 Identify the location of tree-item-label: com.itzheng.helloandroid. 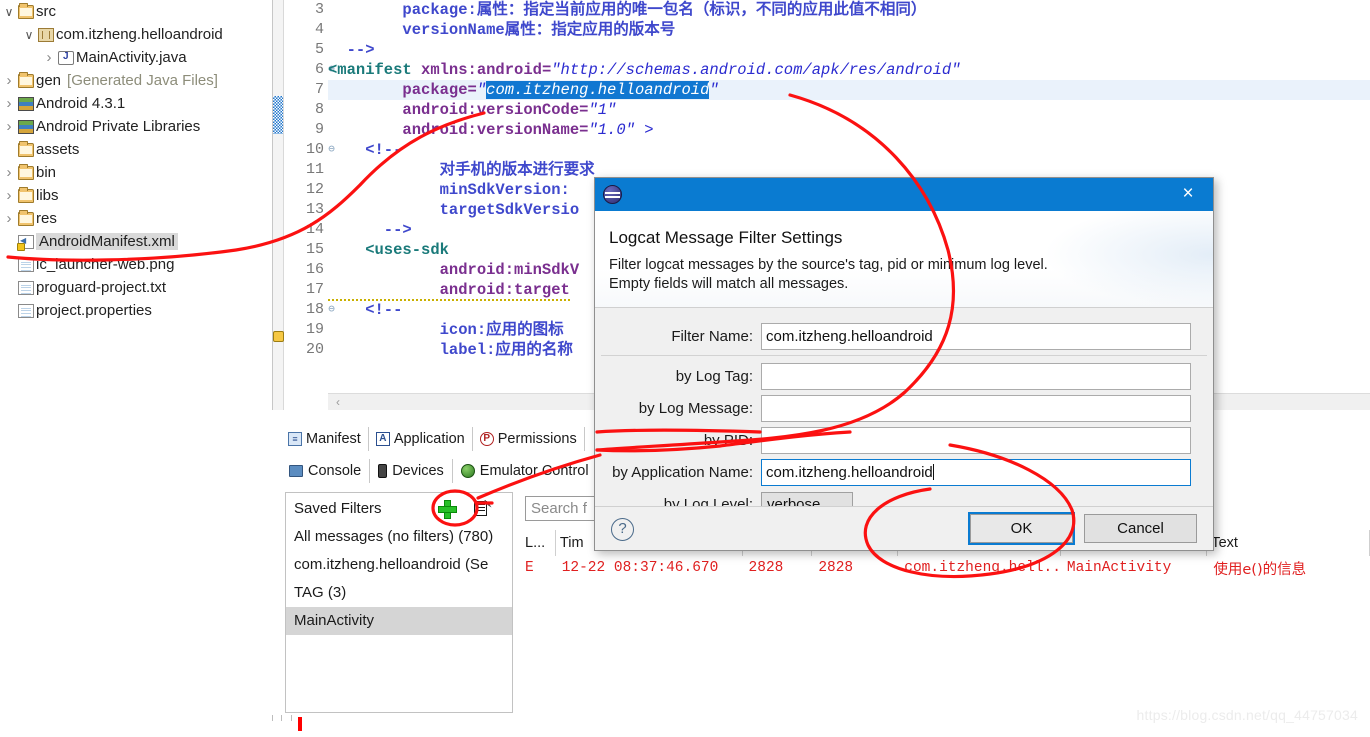
(139, 34).